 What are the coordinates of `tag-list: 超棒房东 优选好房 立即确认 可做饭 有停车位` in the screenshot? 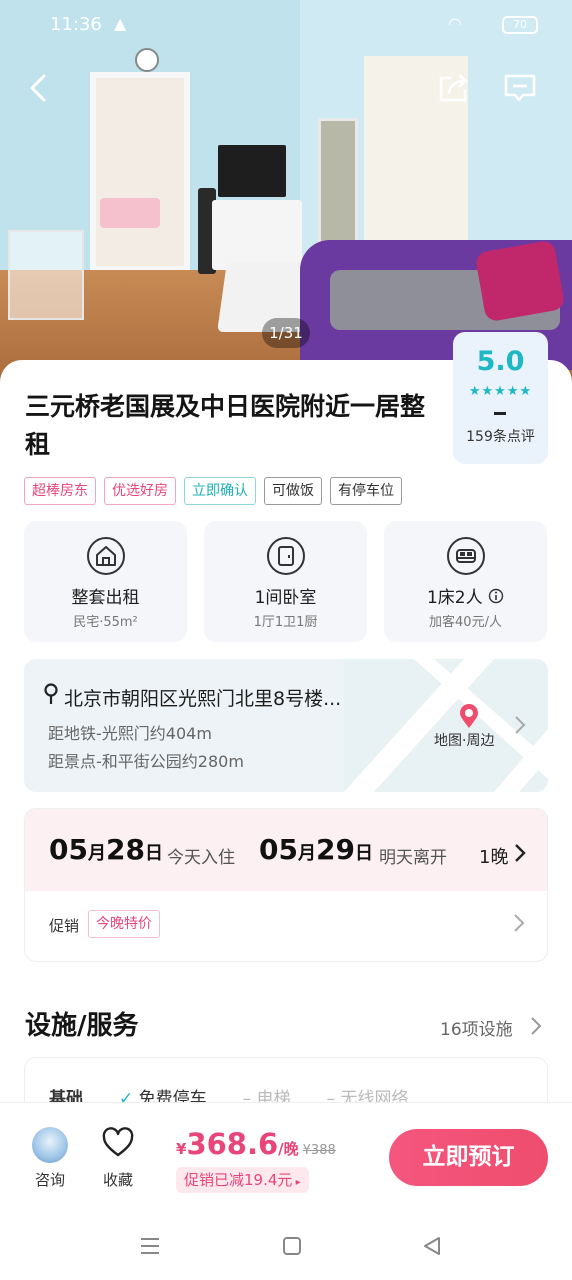 It's located at (213, 491).